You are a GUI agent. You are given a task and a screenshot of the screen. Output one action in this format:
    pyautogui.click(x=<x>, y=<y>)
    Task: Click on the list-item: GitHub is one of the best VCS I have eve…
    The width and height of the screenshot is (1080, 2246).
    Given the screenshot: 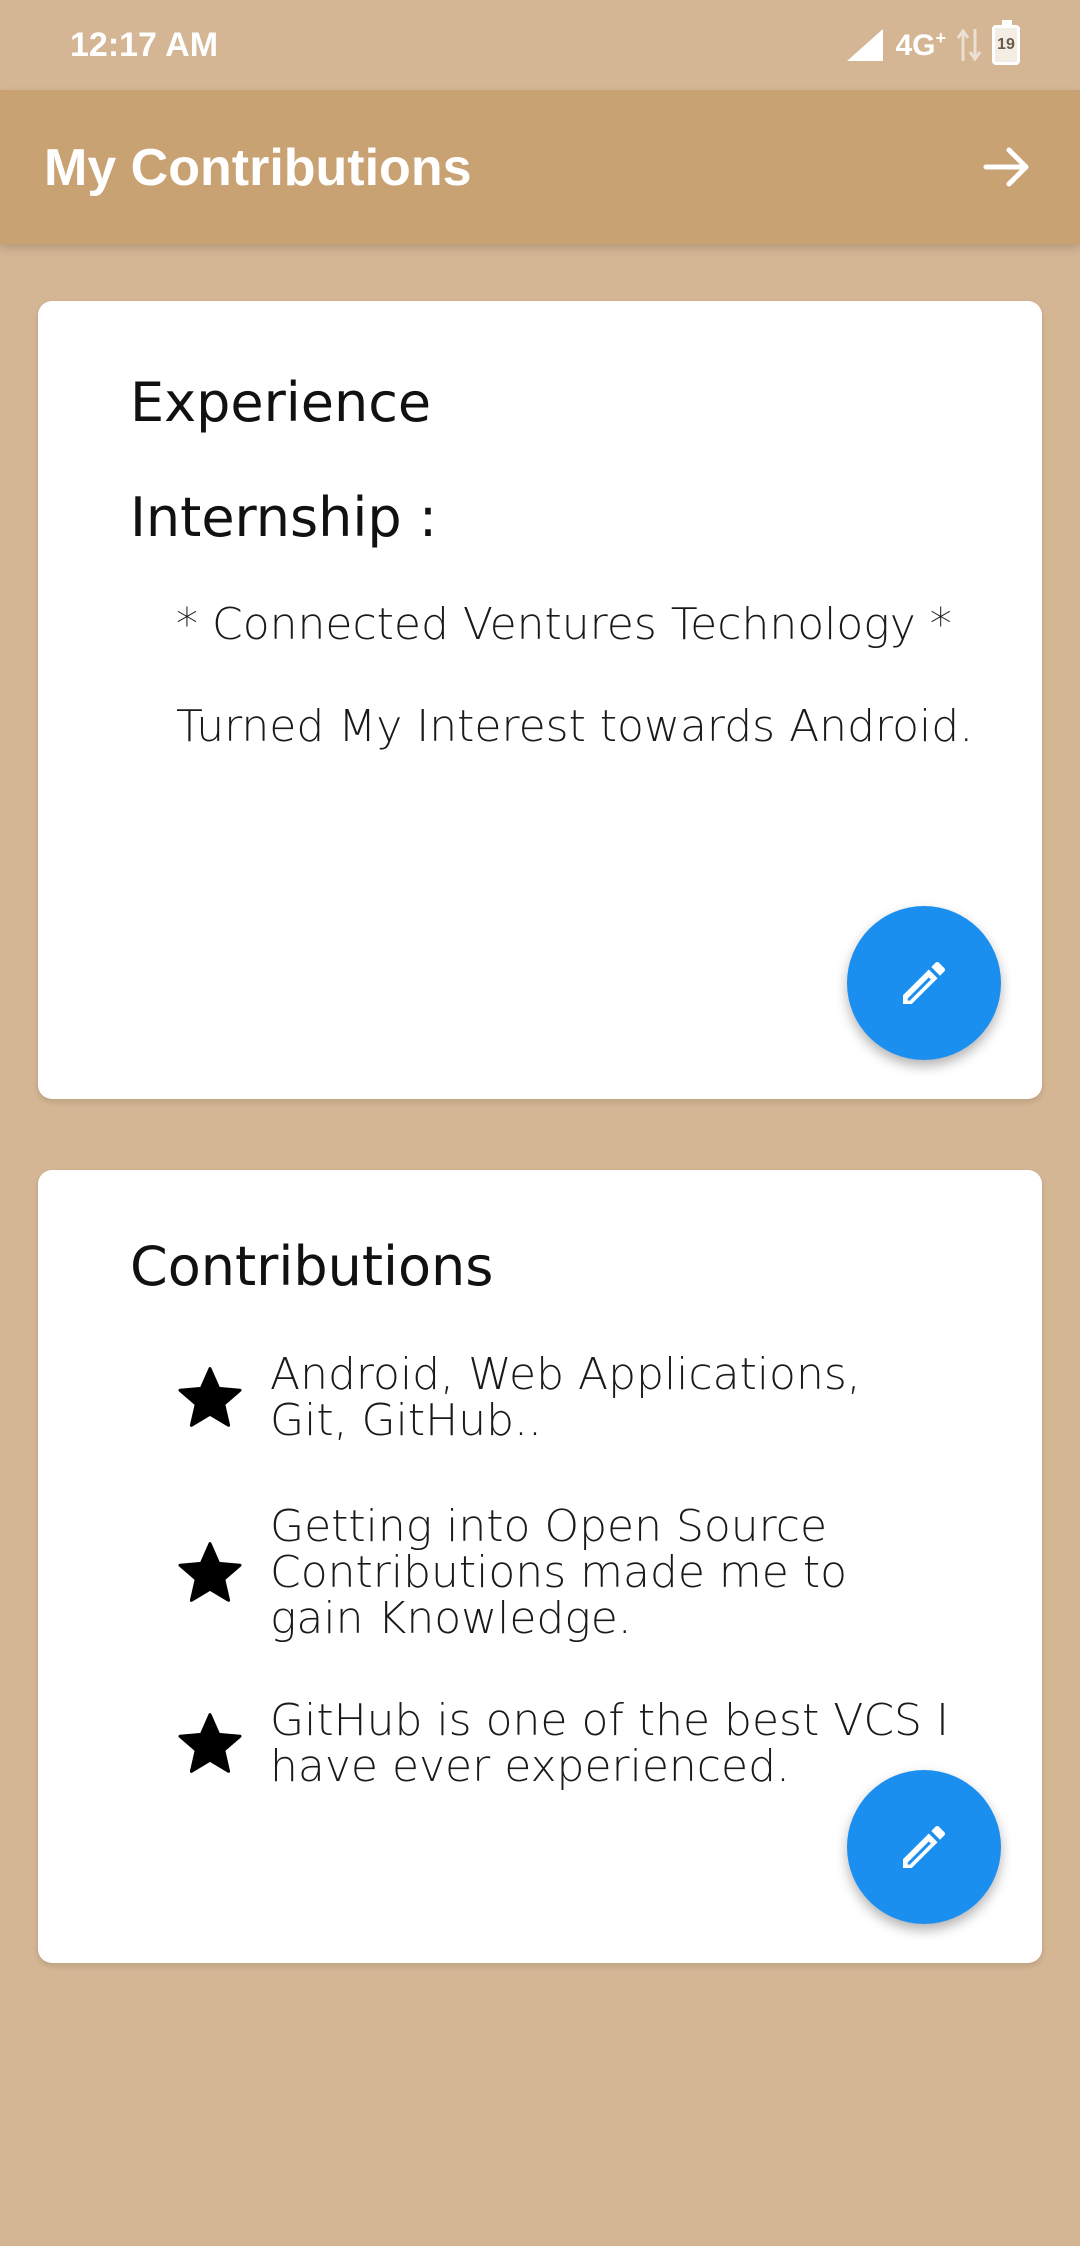 What is the action you would take?
    pyautogui.click(x=574, y=1744)
    